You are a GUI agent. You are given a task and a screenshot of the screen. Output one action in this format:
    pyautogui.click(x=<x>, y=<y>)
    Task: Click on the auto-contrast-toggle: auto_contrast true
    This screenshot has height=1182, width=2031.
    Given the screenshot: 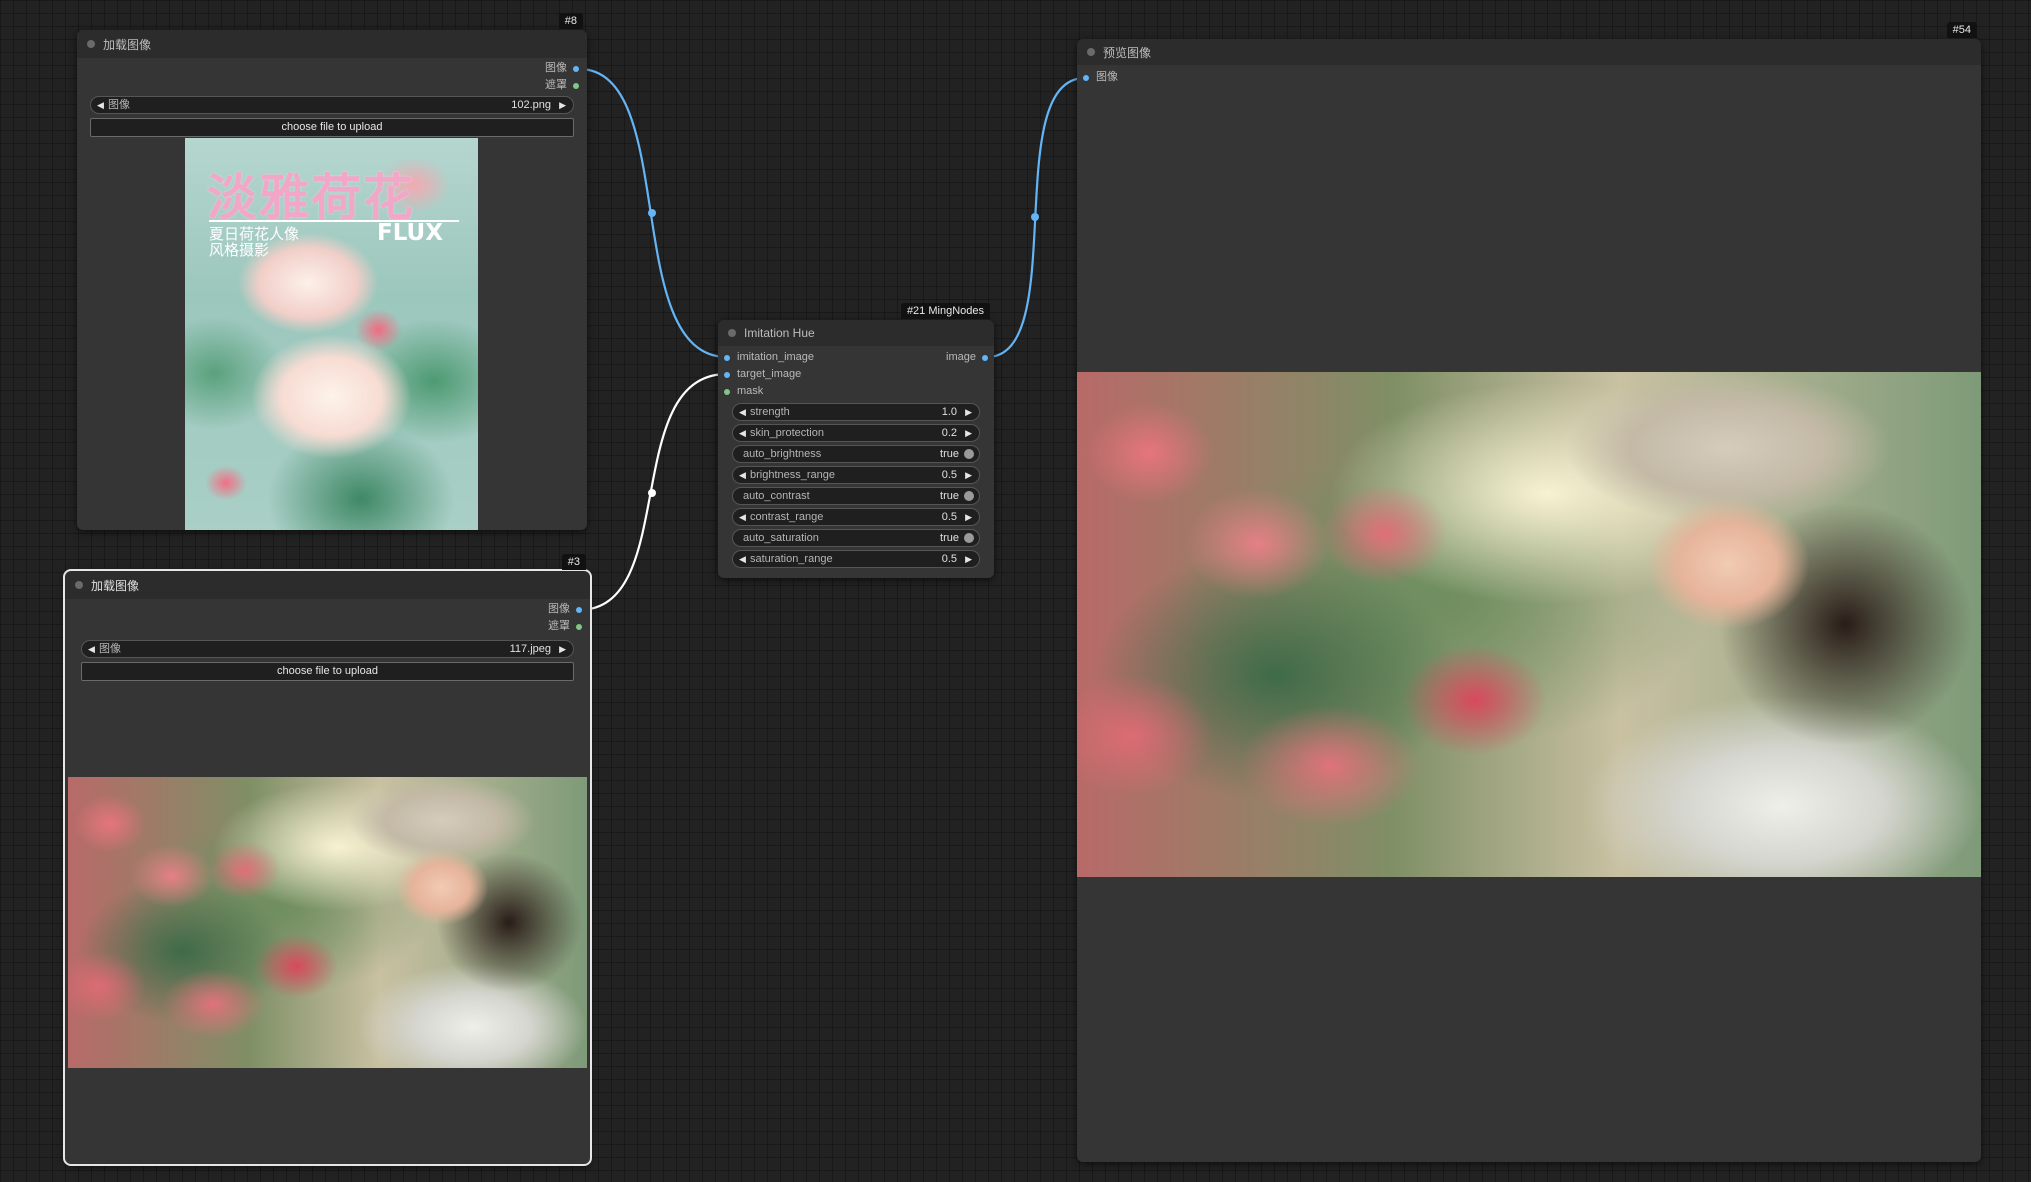 What is the action you would take?
    pyautogui.click(x=856, y=496)
    